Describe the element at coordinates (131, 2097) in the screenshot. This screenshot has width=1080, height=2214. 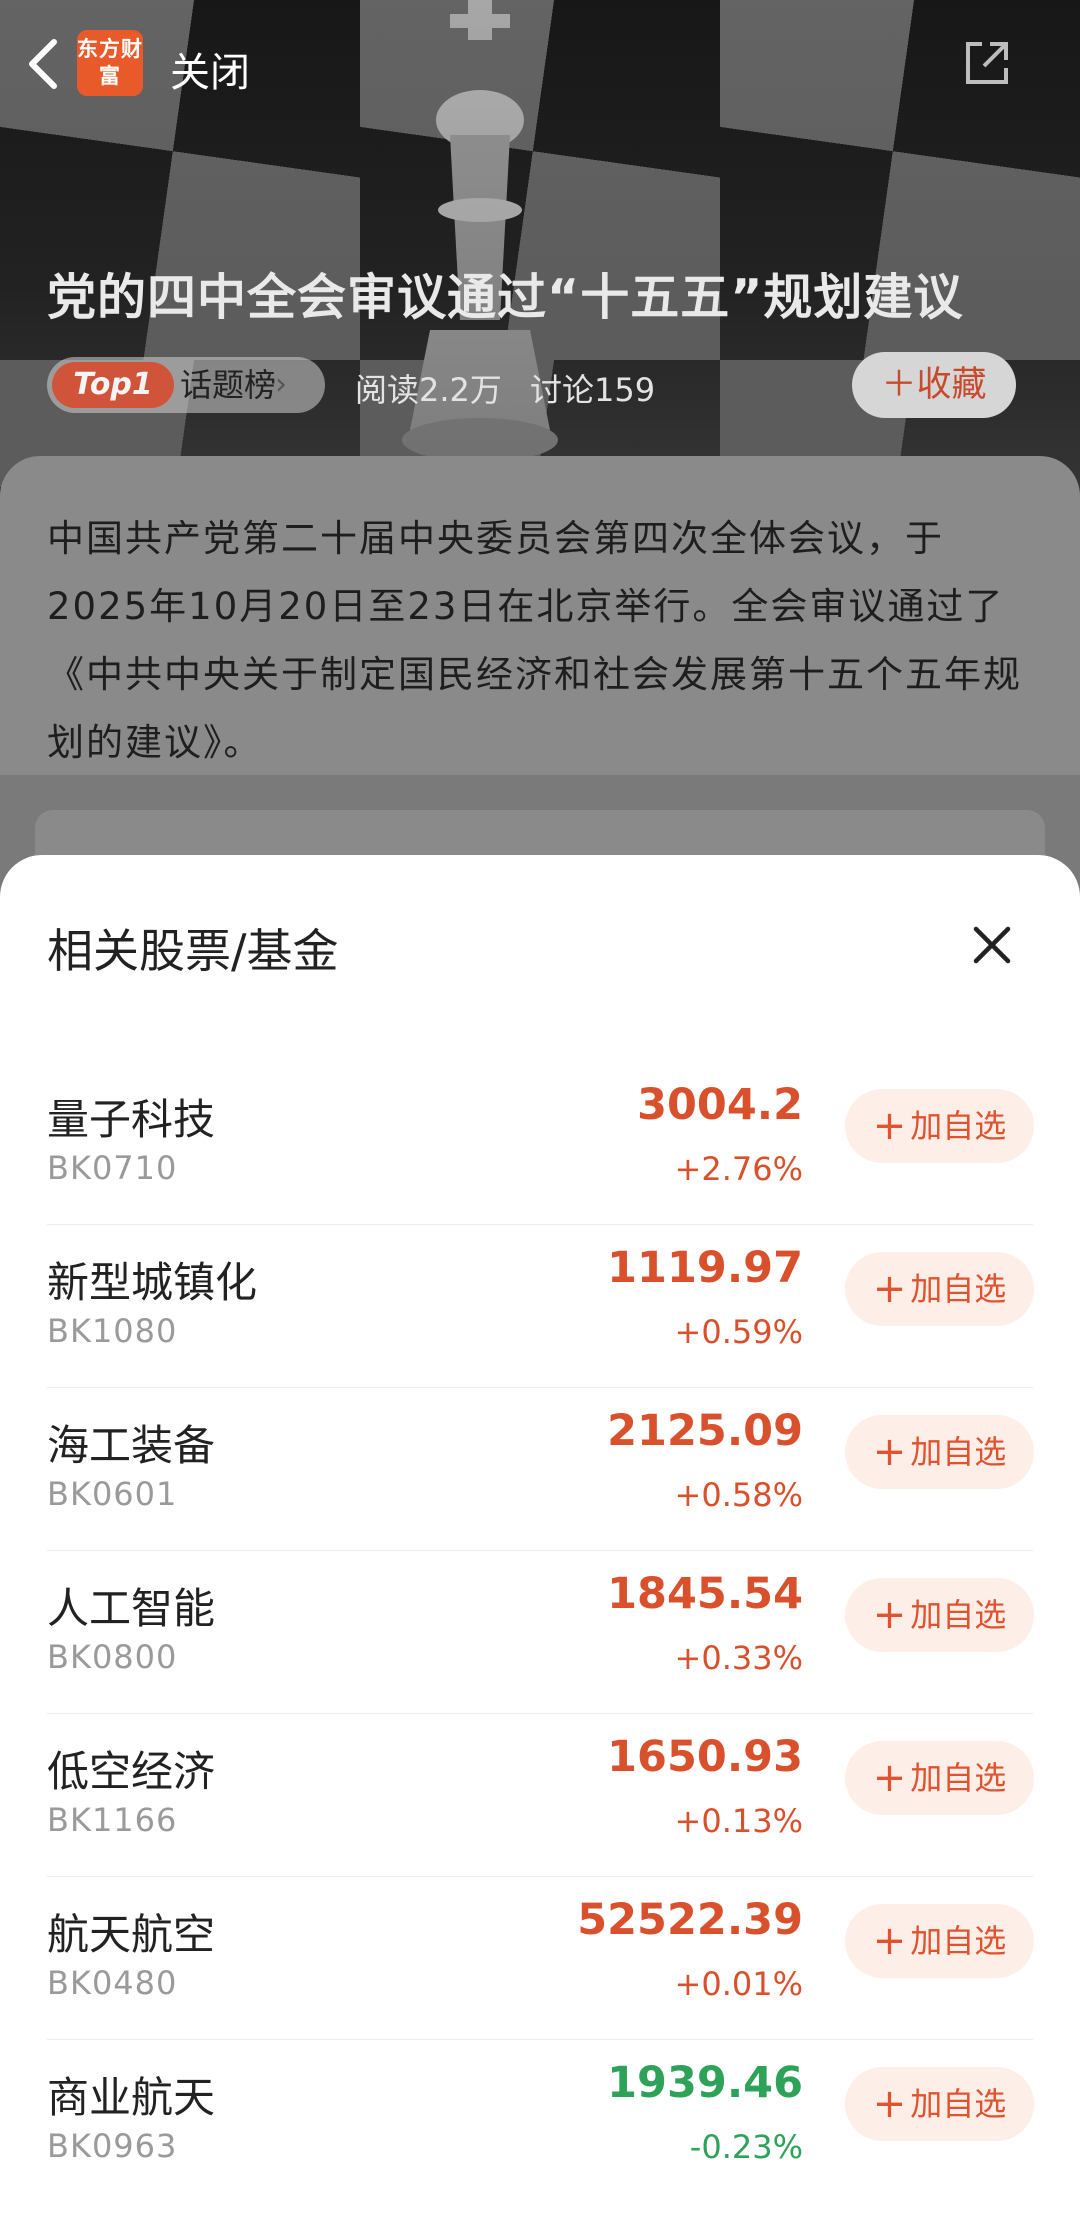
I see `stock-name: 商业航天` at that location.